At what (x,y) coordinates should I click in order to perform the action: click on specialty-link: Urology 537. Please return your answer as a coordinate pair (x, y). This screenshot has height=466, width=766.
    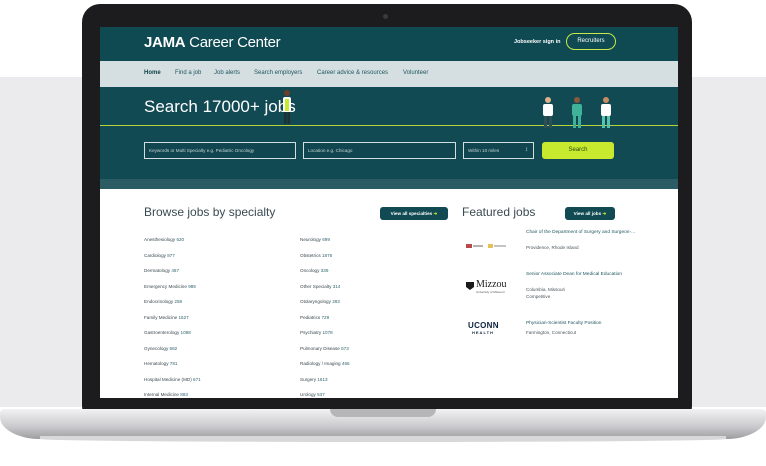
    Looking at the image, I should click on (312, 394).